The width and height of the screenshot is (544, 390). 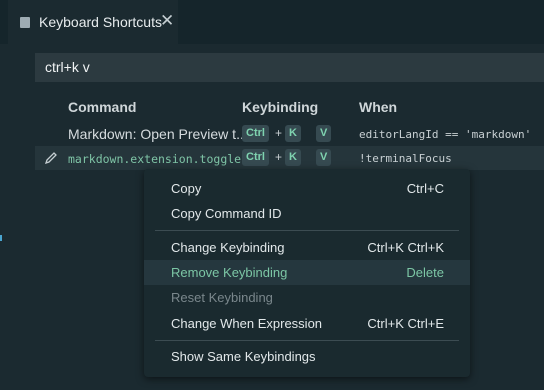 I want to click on menu-item-show-same-keybindings: Show Same Keybindings, so click(x=307, y=356).